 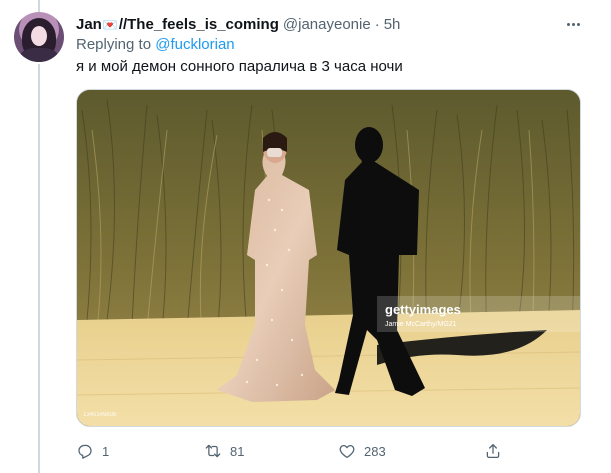 What do you see at coordinates (392, 24) in the screenshot?
I see `timestamp: 5h` at bounding box center [392, 24].